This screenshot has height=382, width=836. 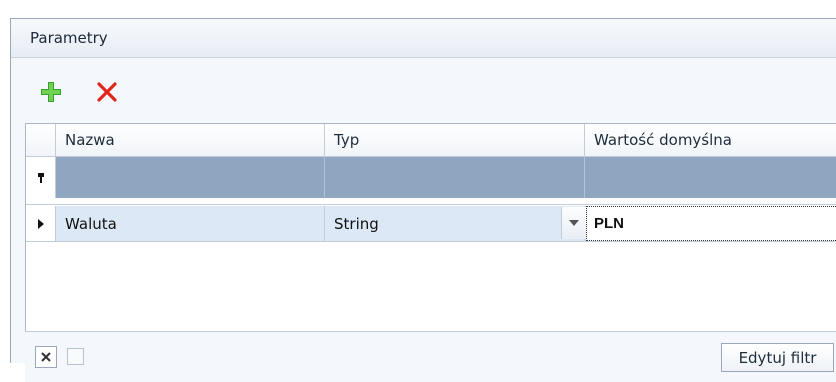 I want to click on cell-nazwa: Waluta, so click(x=190, y=223).